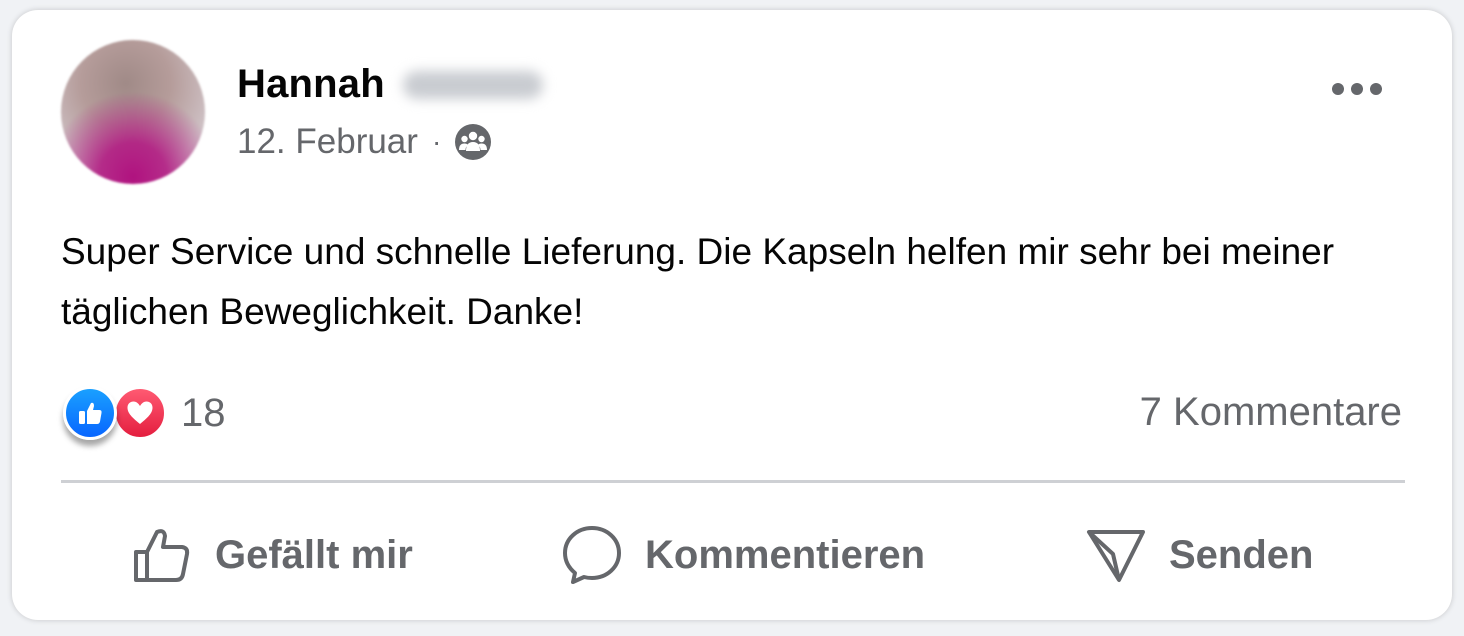 This screenshot has height=636, width=1464. What do you see at coordinates (162, 555) in the screenshot?
I see `thumbs-up-icon` at bounding box center [162, 555].